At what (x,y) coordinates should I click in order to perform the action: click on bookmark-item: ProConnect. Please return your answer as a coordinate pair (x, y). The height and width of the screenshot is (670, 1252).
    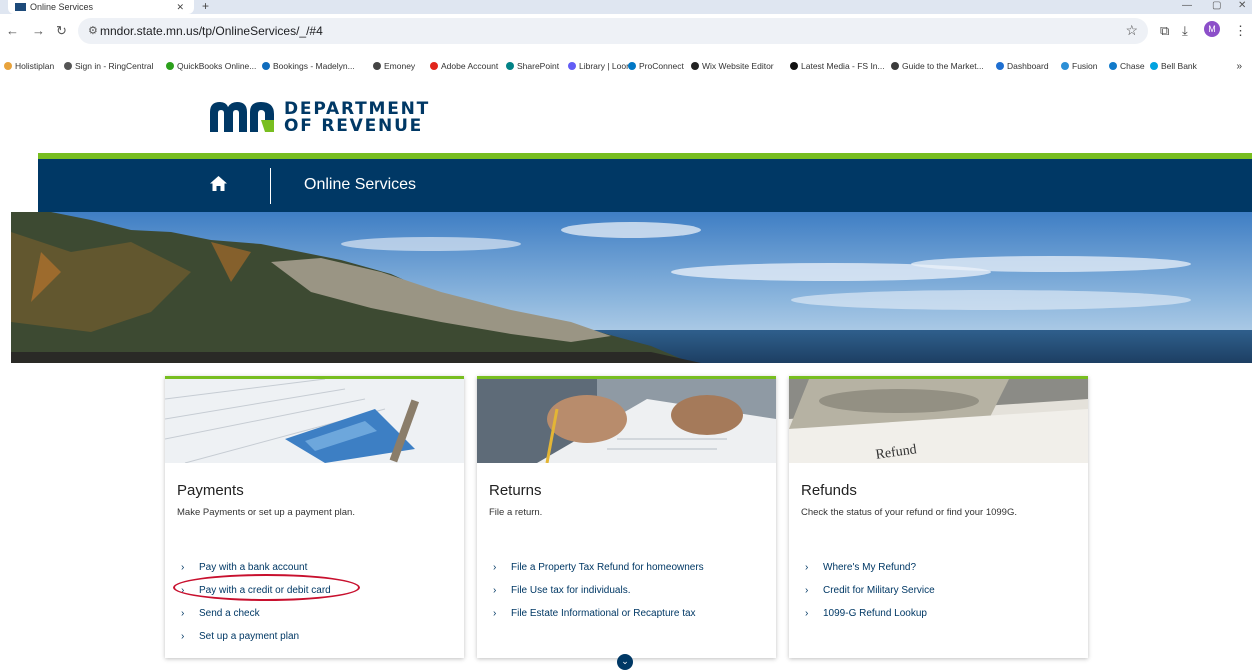
    Looking at the image, I should click on (656, 66).